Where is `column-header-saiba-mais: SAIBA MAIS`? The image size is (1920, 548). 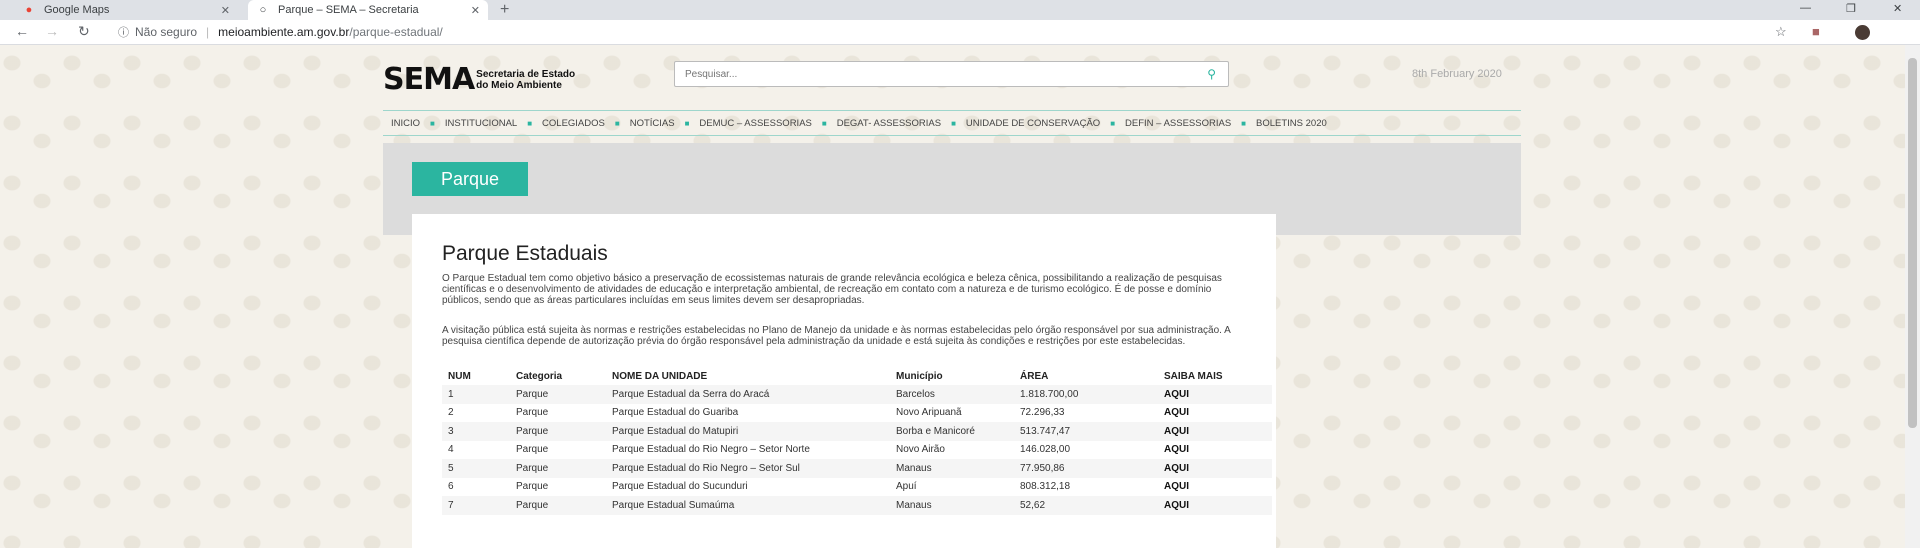
column-header-saiba-mais: SAIBA MAIS is located at coordinates (1193, 376).